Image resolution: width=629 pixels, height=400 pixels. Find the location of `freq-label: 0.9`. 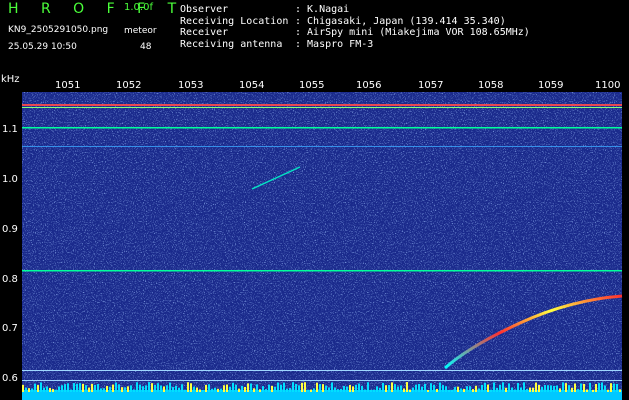

freq-label: 0.9 is located at coordinates (10, 229).